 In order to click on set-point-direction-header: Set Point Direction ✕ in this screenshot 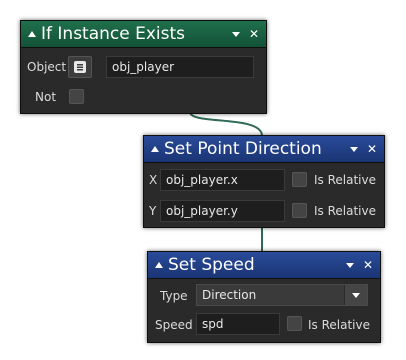, I will do `click(264, 149)`.